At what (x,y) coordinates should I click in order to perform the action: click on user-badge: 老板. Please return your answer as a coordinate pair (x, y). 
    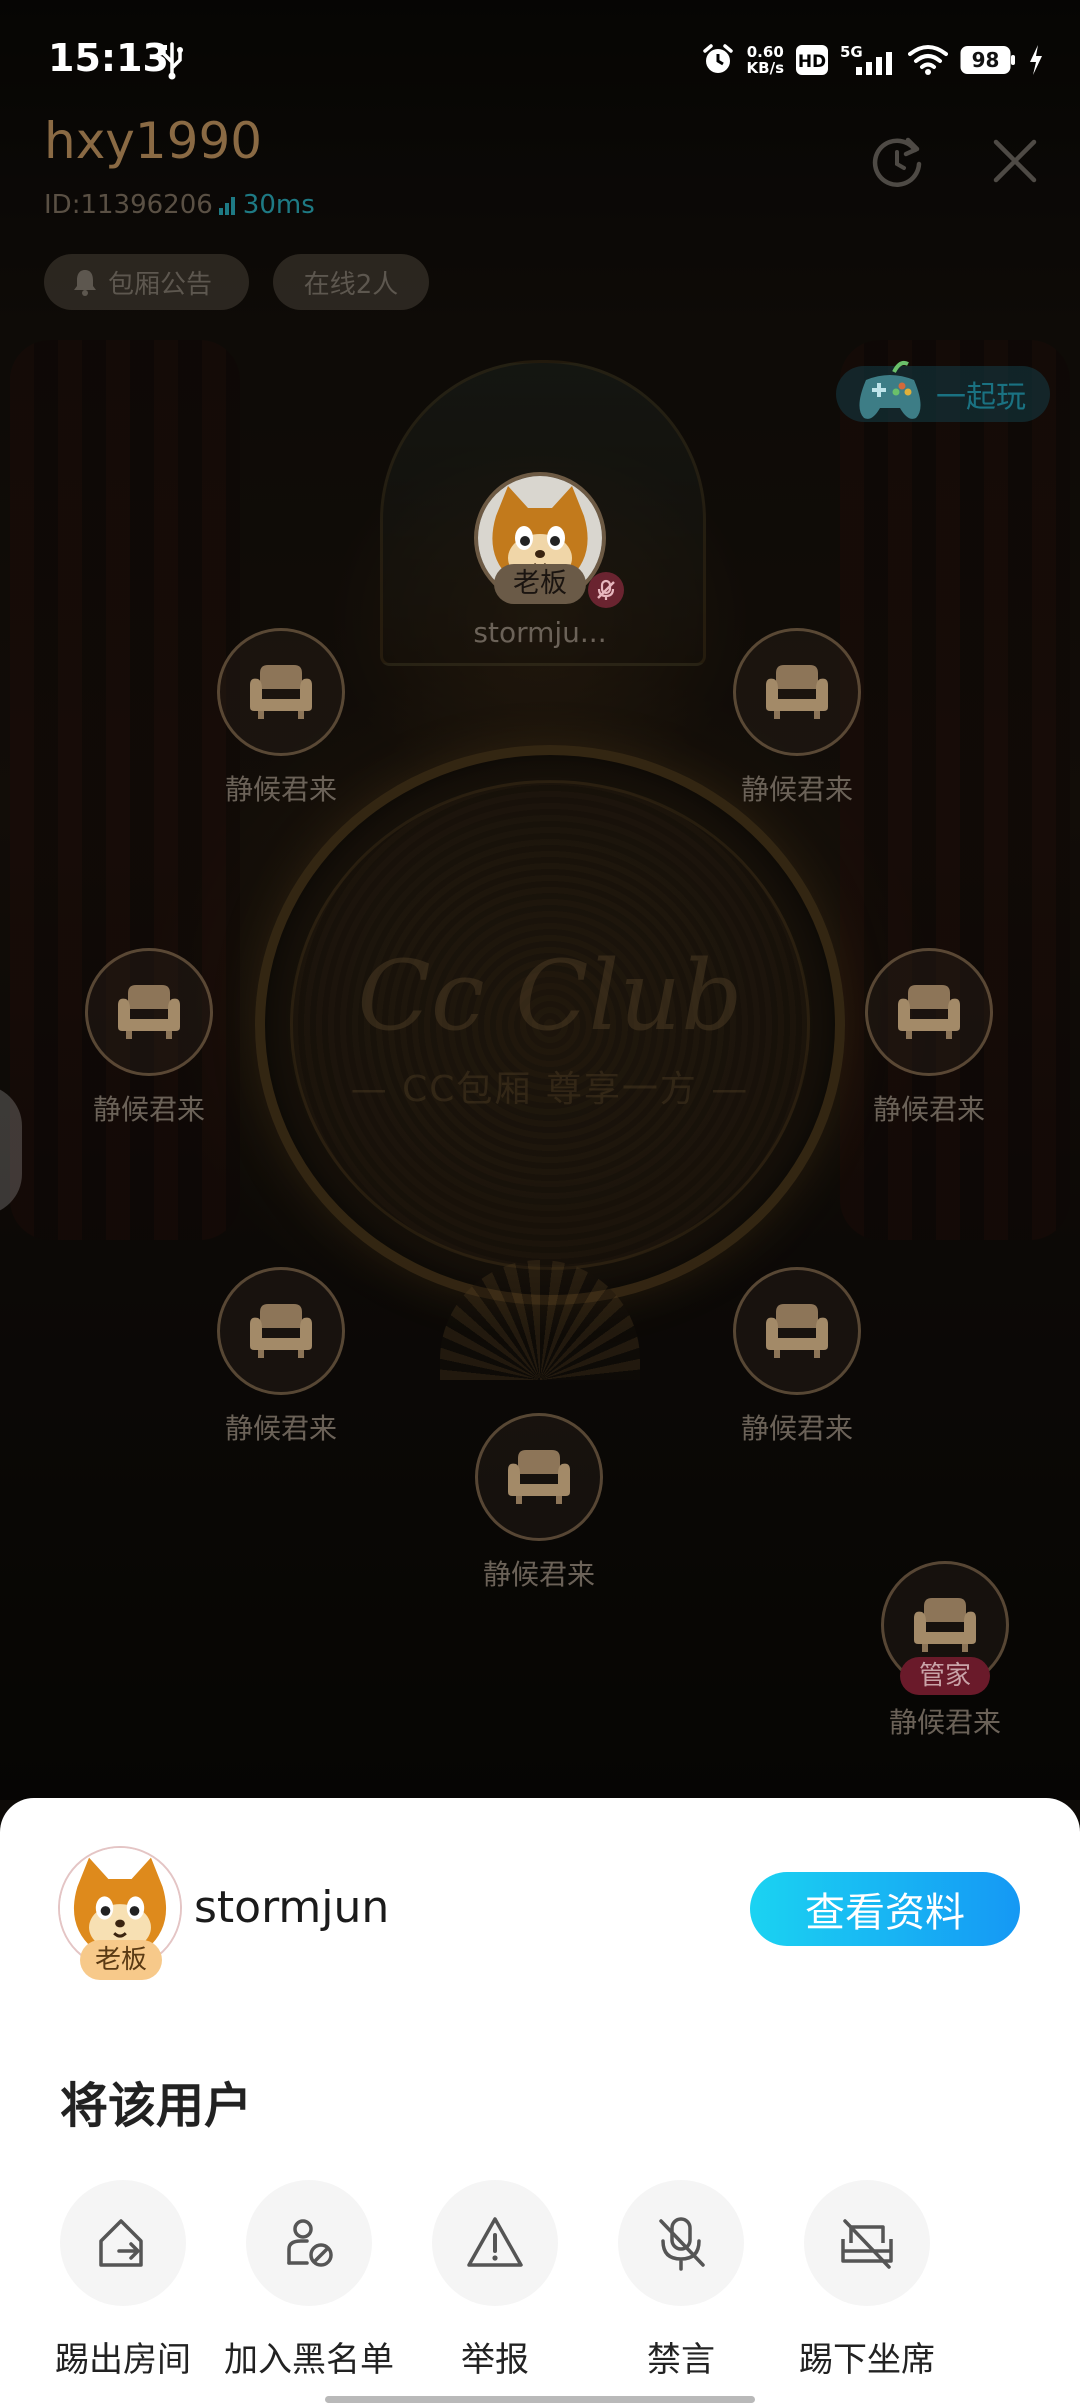
    Looking at the image, I should click on (121, 1960).